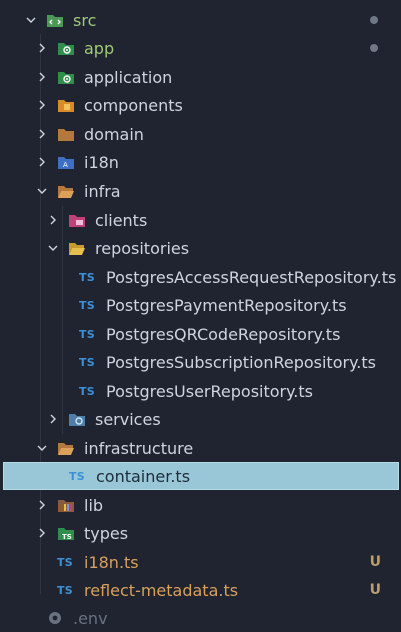  Describe the element at coordinates (85, 20) in the screenshot. I see `tree-item-label: src` at that location.